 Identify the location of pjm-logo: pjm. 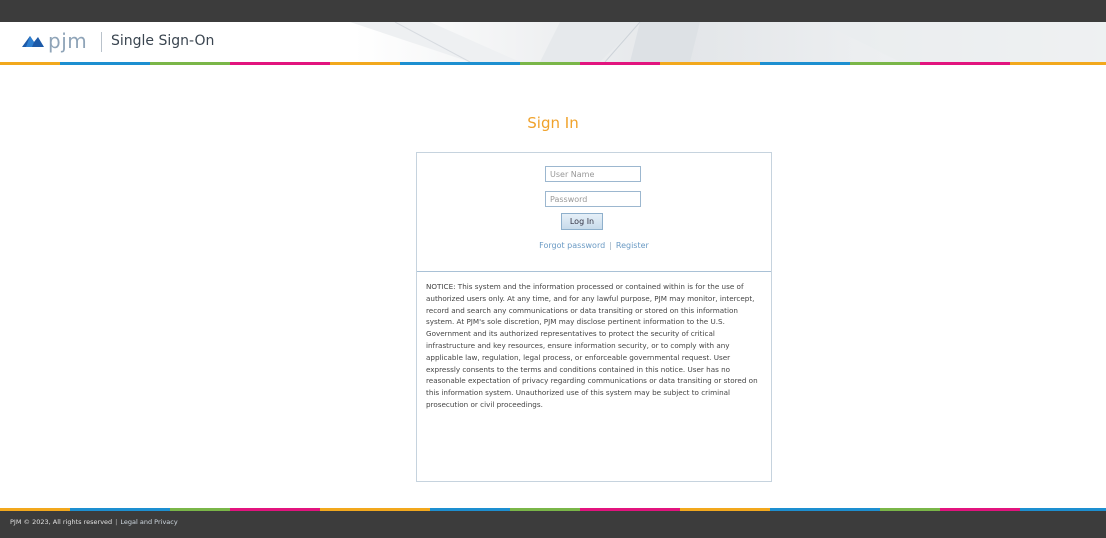
(55, 41).